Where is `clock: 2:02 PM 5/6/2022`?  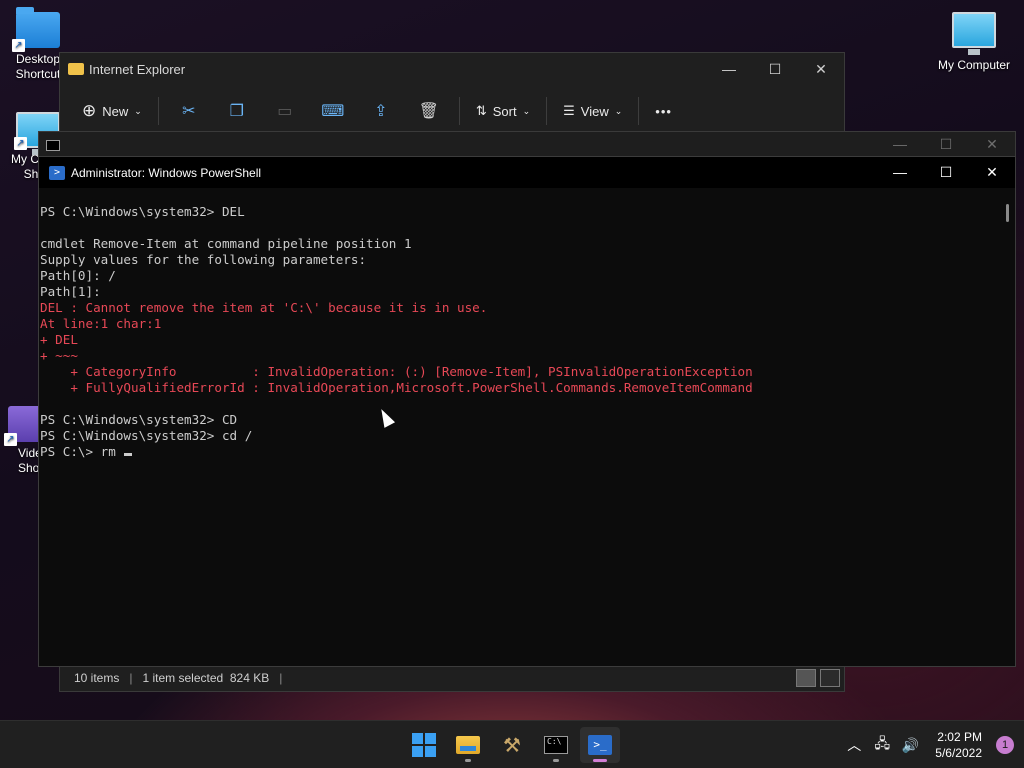 clock: 2:02 PM 5/6/2022 is located at coordinates (958, 745).